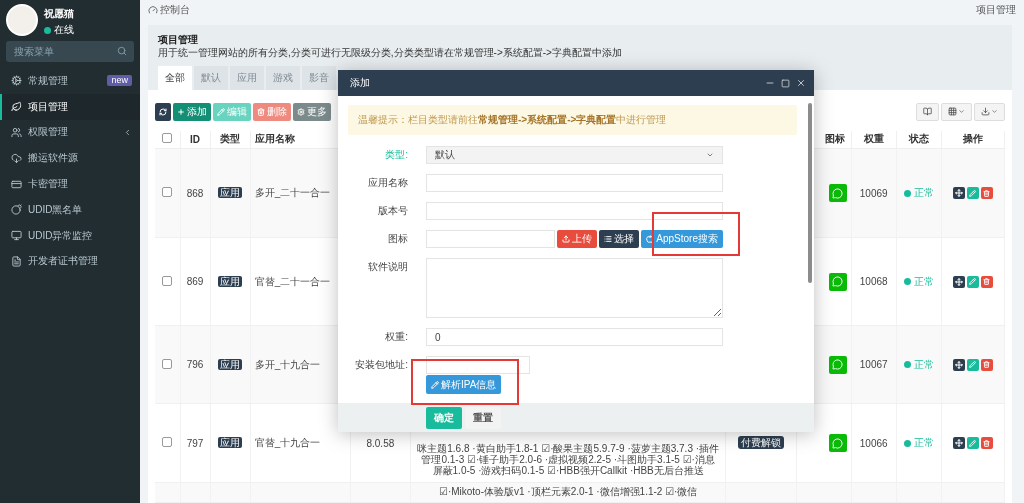  I want to click on export-button, so click(989, 111).